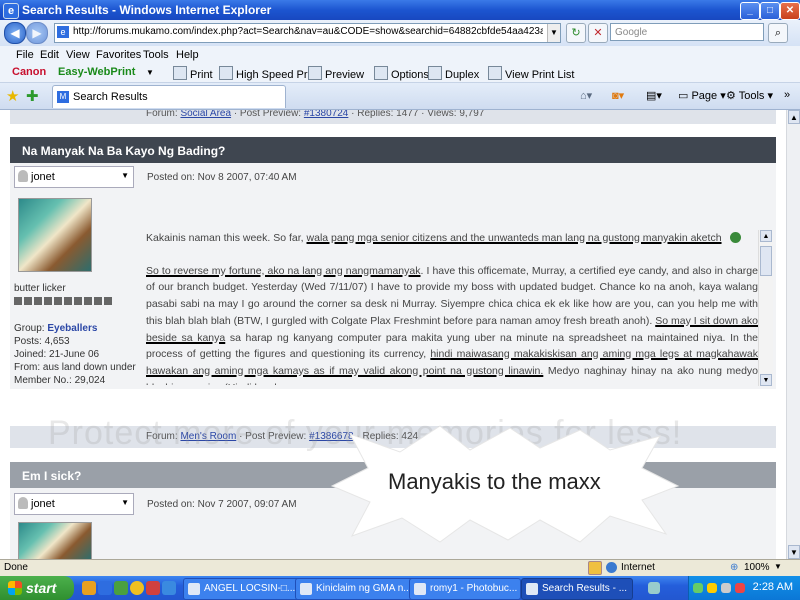 Image resolution: width=800 pixels, height=600 pixels. Describe the element at coordinates (778, 566) in the screenshot. I see `zoom-dropdown-icon: ▼` at that location.